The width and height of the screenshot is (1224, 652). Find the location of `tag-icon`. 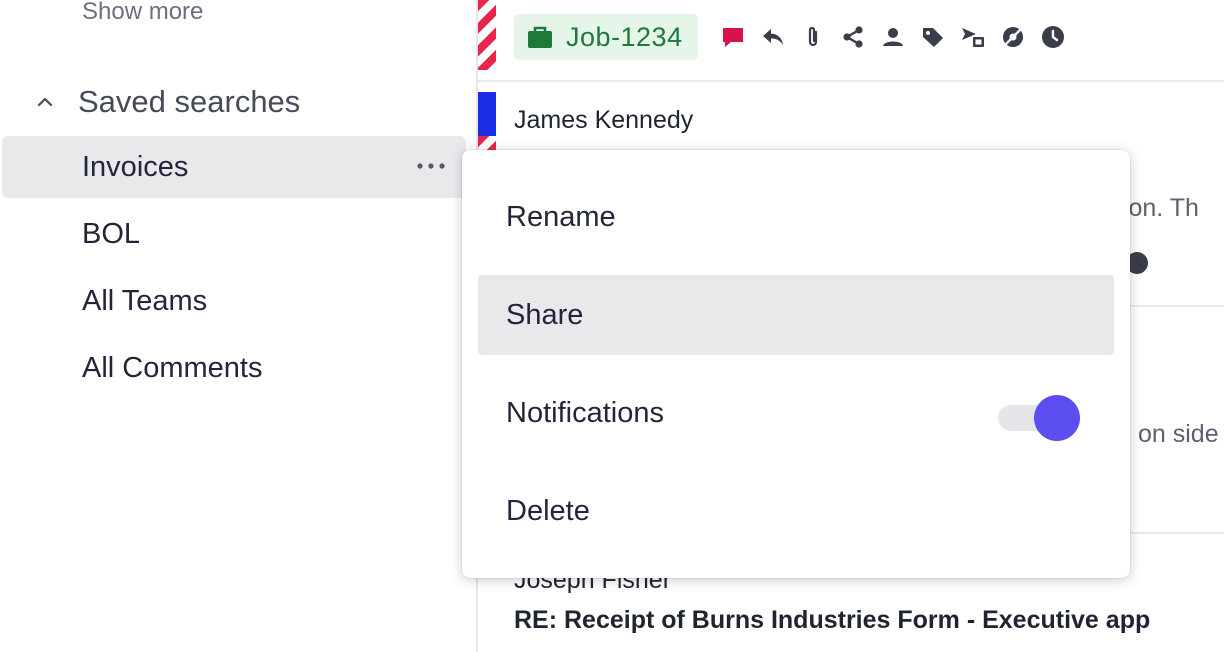

tag-icon is located at coordinates (933, 37).